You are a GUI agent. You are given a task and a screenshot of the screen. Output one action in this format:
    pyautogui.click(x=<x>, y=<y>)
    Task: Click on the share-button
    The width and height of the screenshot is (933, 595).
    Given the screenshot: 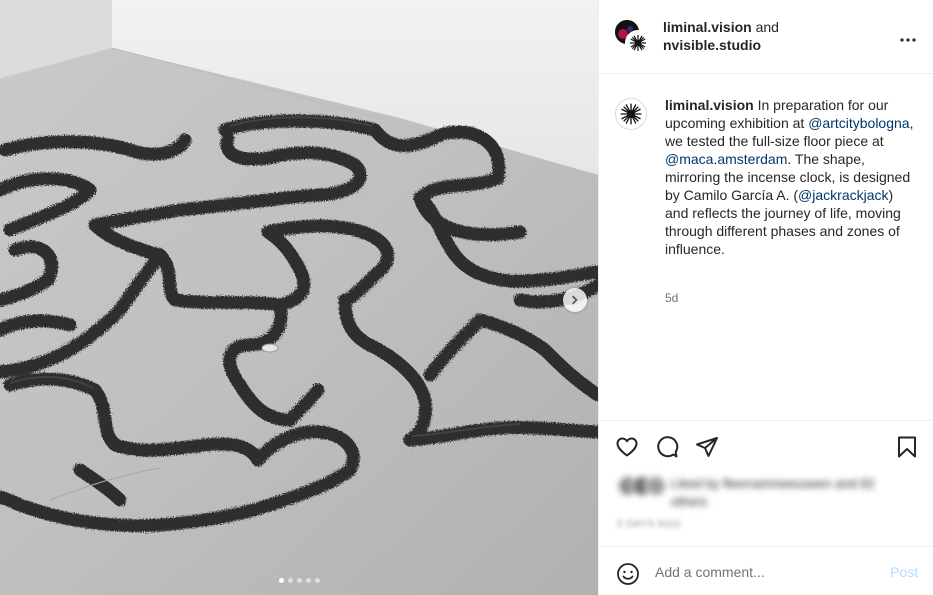 What is the action you would take?
    pyautogui.click(x=707, y=449)
    